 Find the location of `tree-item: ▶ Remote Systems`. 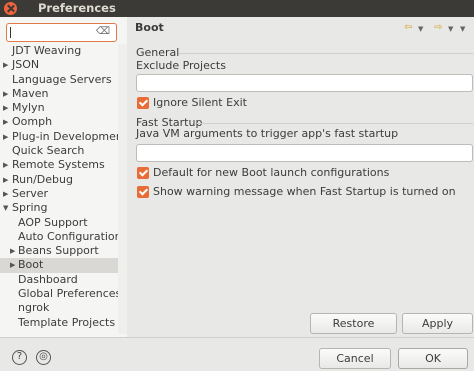

tree-item: ▶ Remote Systems is located at coordinates (59, 165).